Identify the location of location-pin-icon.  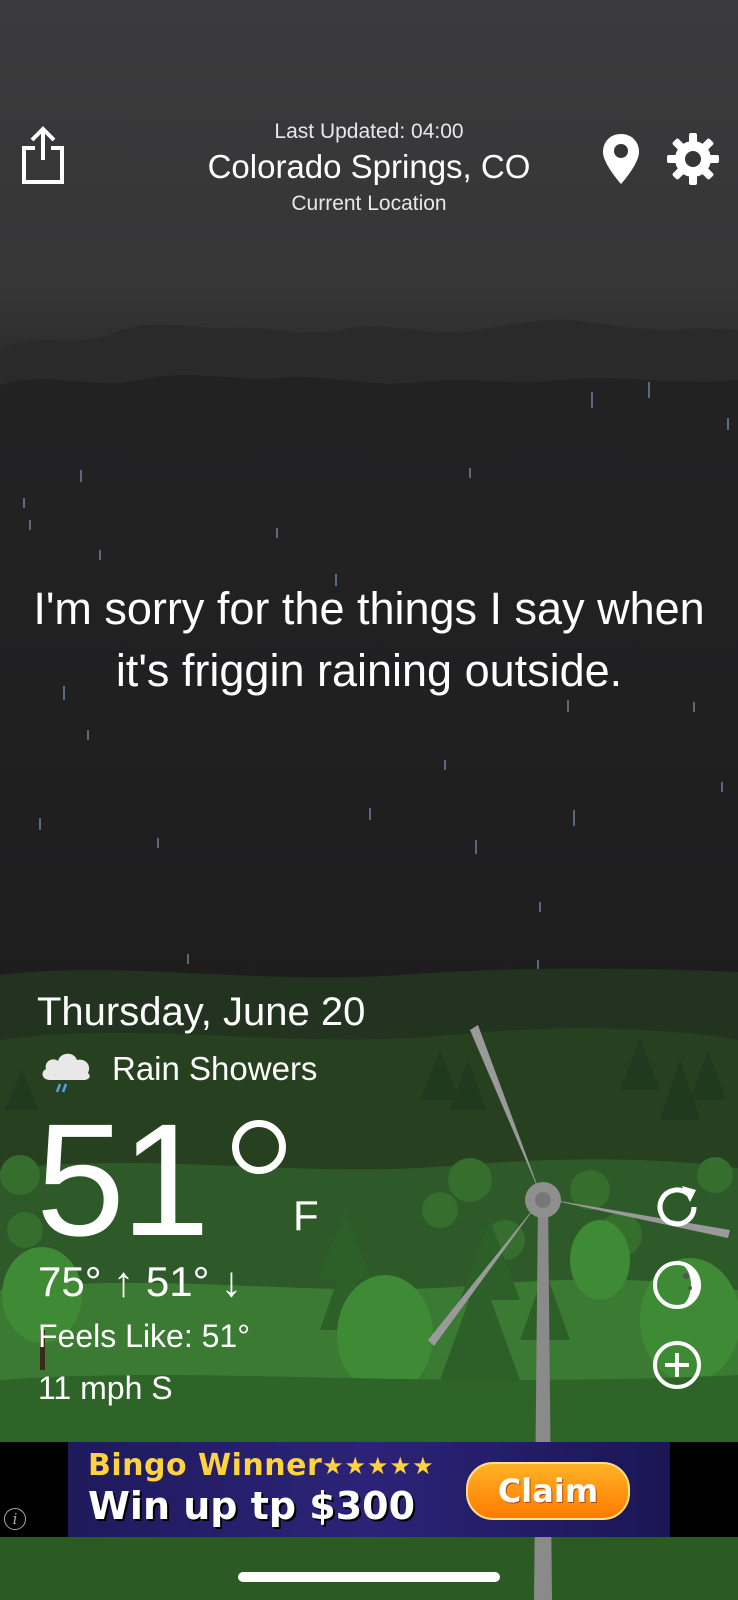
(621, 159).